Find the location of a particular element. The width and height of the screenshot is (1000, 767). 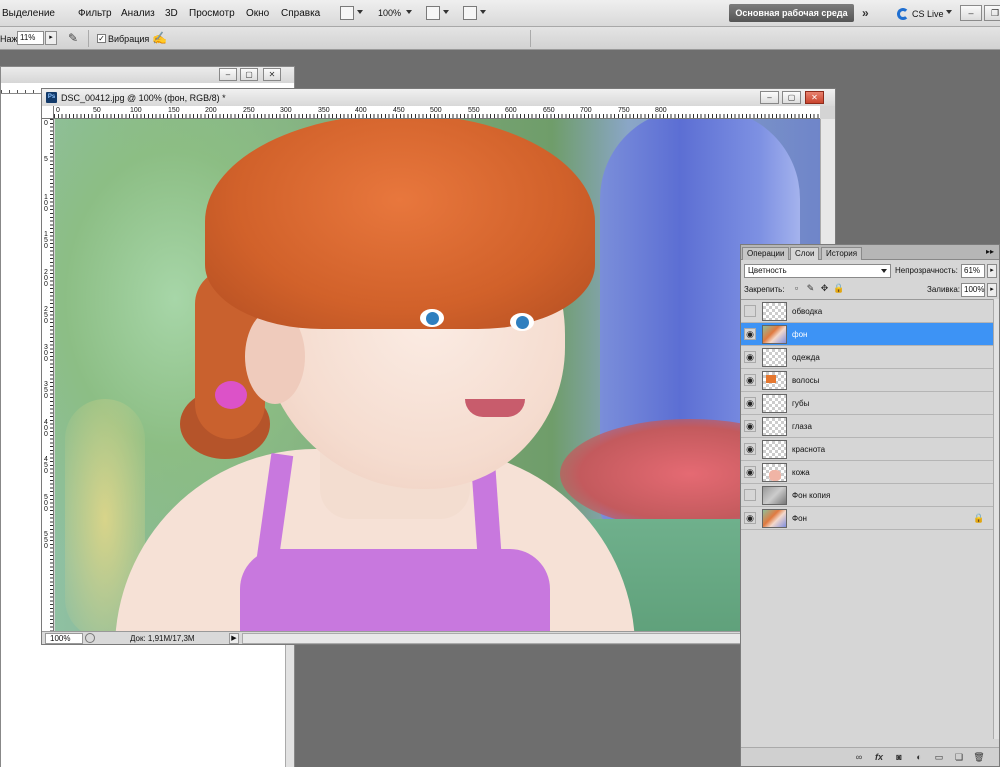

restore-icon: ❐ is located at coordinates (992, 13).